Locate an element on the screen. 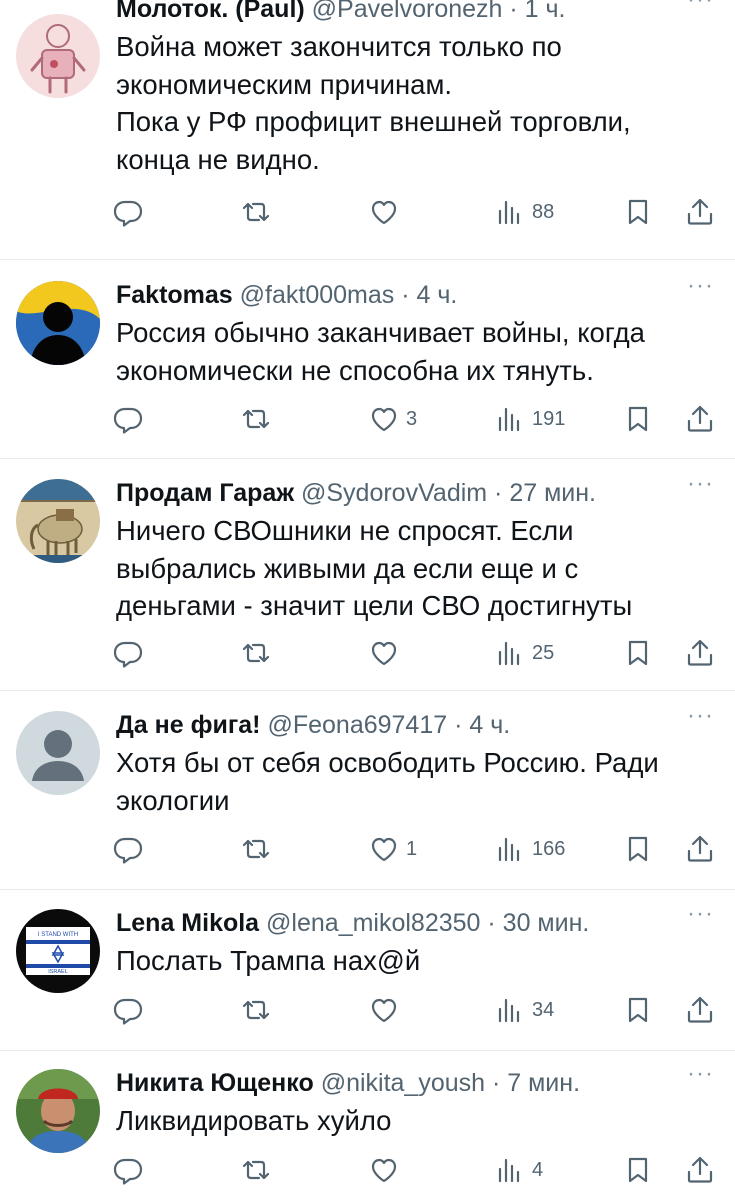 Image resolution: width=735 pixels, height=1199 pixels. tweet-actions: 34 is located at coordinates (367, 1010).